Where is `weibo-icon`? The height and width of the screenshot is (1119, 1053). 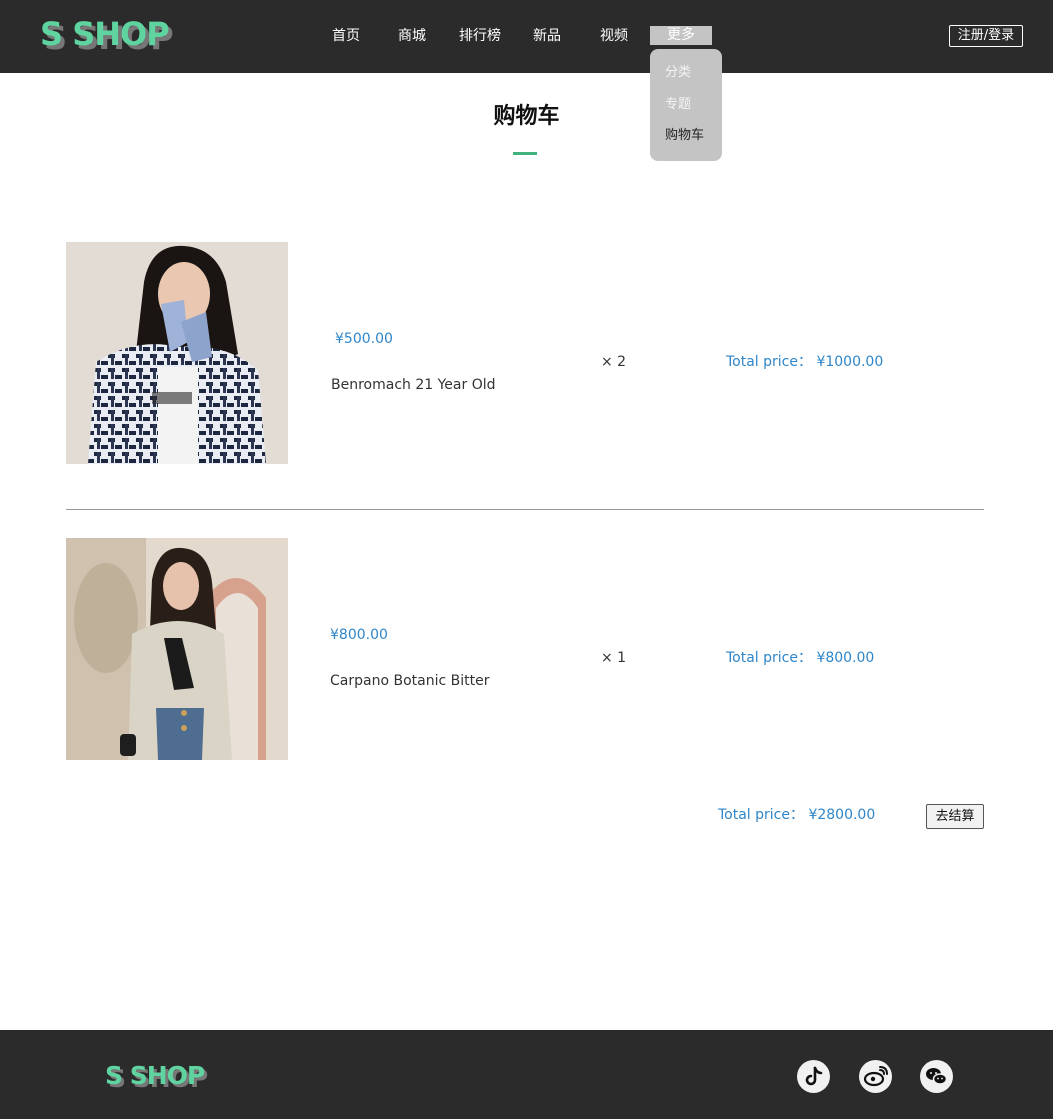 weibo-icon is located at coordinates (875, 1076).